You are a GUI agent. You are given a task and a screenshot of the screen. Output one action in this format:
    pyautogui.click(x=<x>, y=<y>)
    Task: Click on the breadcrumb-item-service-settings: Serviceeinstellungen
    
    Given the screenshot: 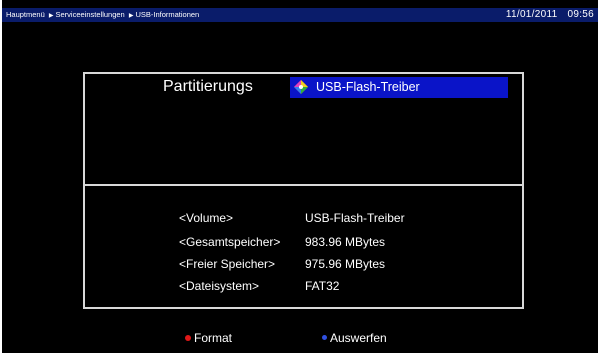 What is the action you would take?
    pyautogui.click(x=90, y=14)
    